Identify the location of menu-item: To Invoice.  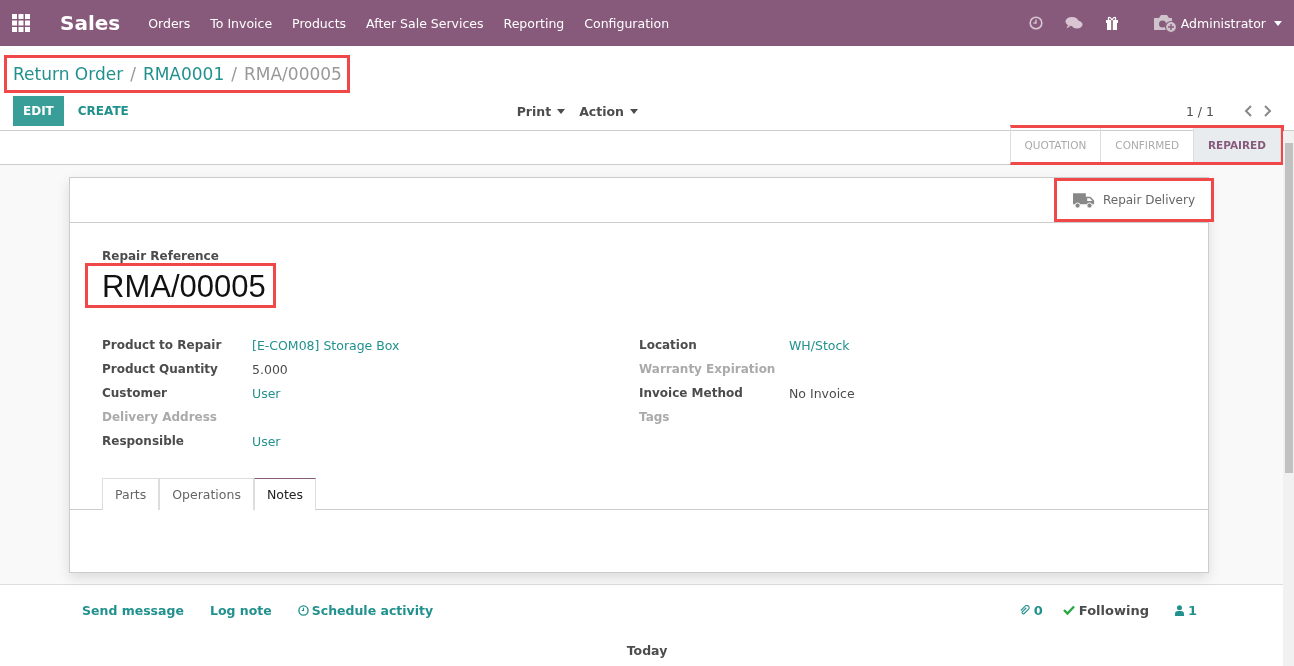
(241, 23).